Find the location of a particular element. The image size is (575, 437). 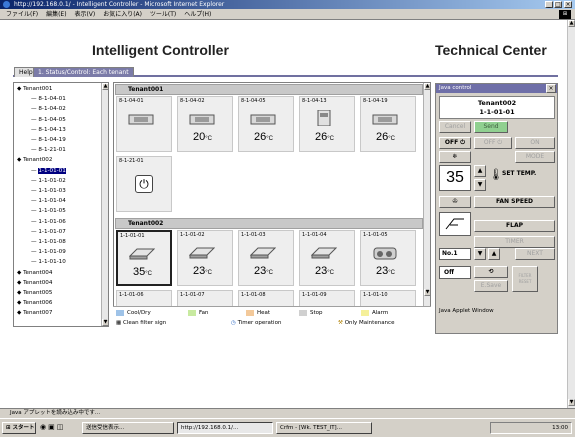

maximize-button: □ is located at coordinates (558, 4).